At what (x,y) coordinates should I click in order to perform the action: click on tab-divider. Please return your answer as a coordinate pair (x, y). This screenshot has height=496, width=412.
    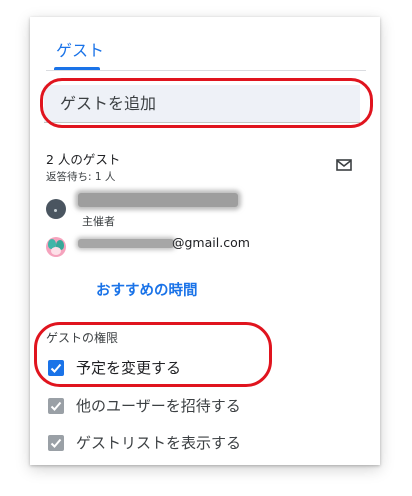
    Looking at the image, I should click on (206, 70).